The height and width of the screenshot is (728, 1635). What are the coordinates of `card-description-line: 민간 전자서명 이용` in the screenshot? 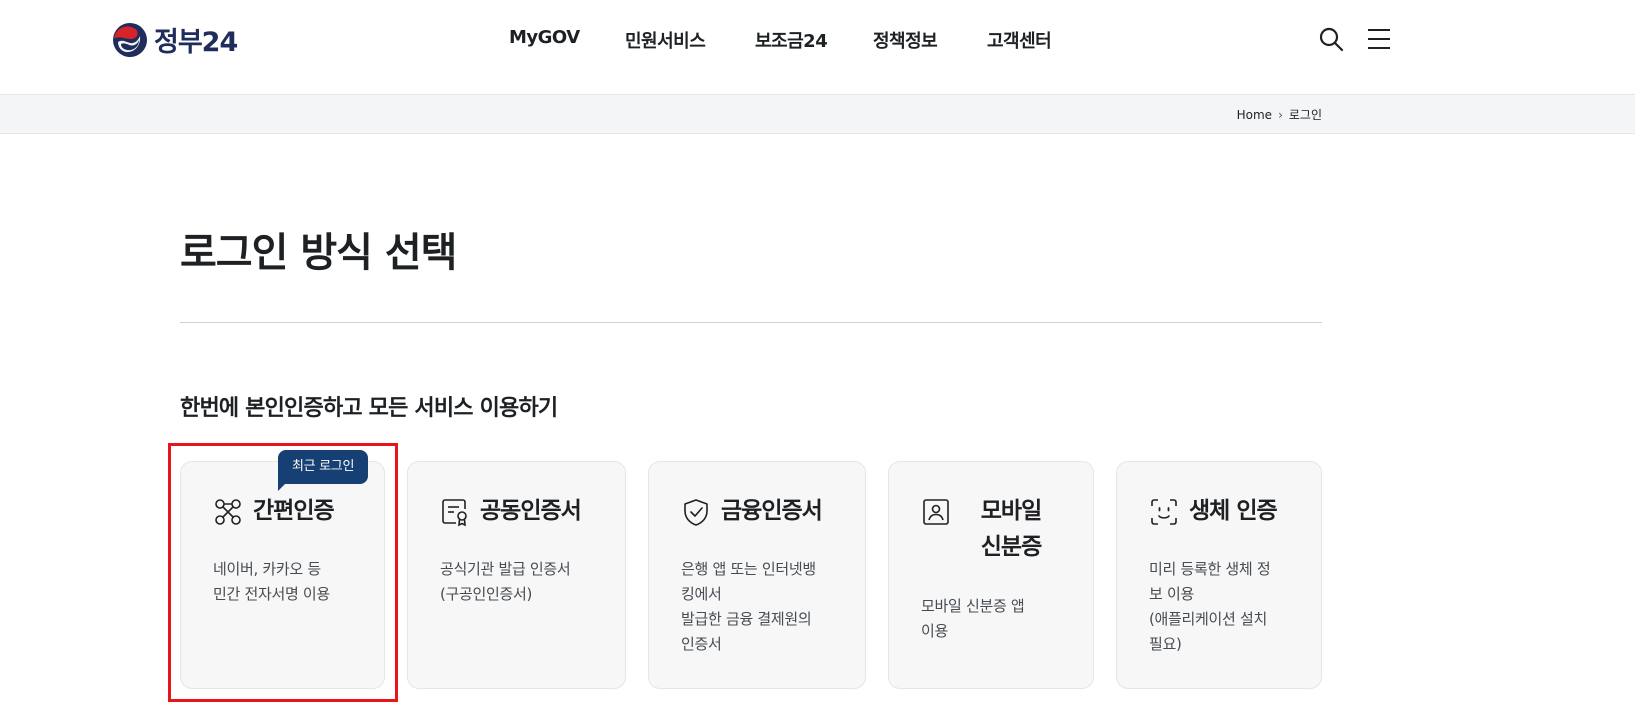 It's located at (271, 594).